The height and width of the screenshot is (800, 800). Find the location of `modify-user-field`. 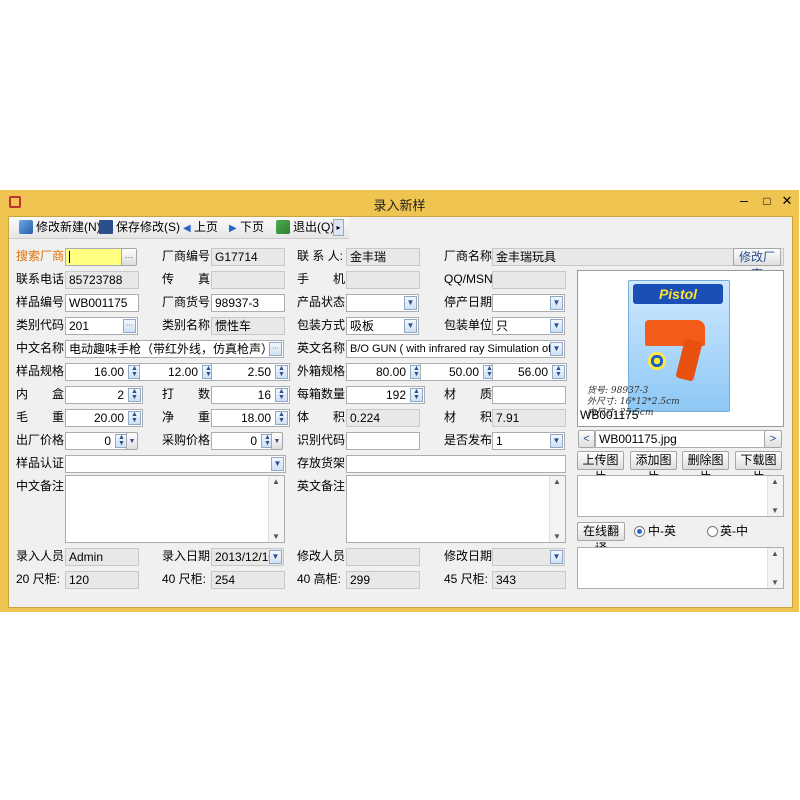

modify-user-field is located at coordinates (383, 557).